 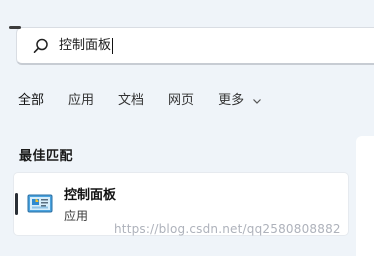 What do you see at coordinates (152, 103) in the screenshot?
I see `filter-tabs: 全部 应用 文档 网页 更多` at bounding box center [152, 103].